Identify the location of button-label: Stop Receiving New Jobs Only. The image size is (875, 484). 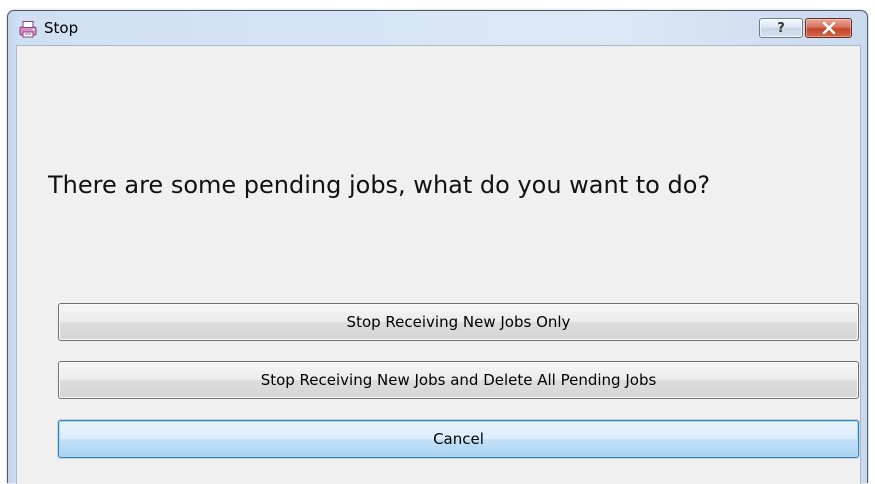
(458, 322).